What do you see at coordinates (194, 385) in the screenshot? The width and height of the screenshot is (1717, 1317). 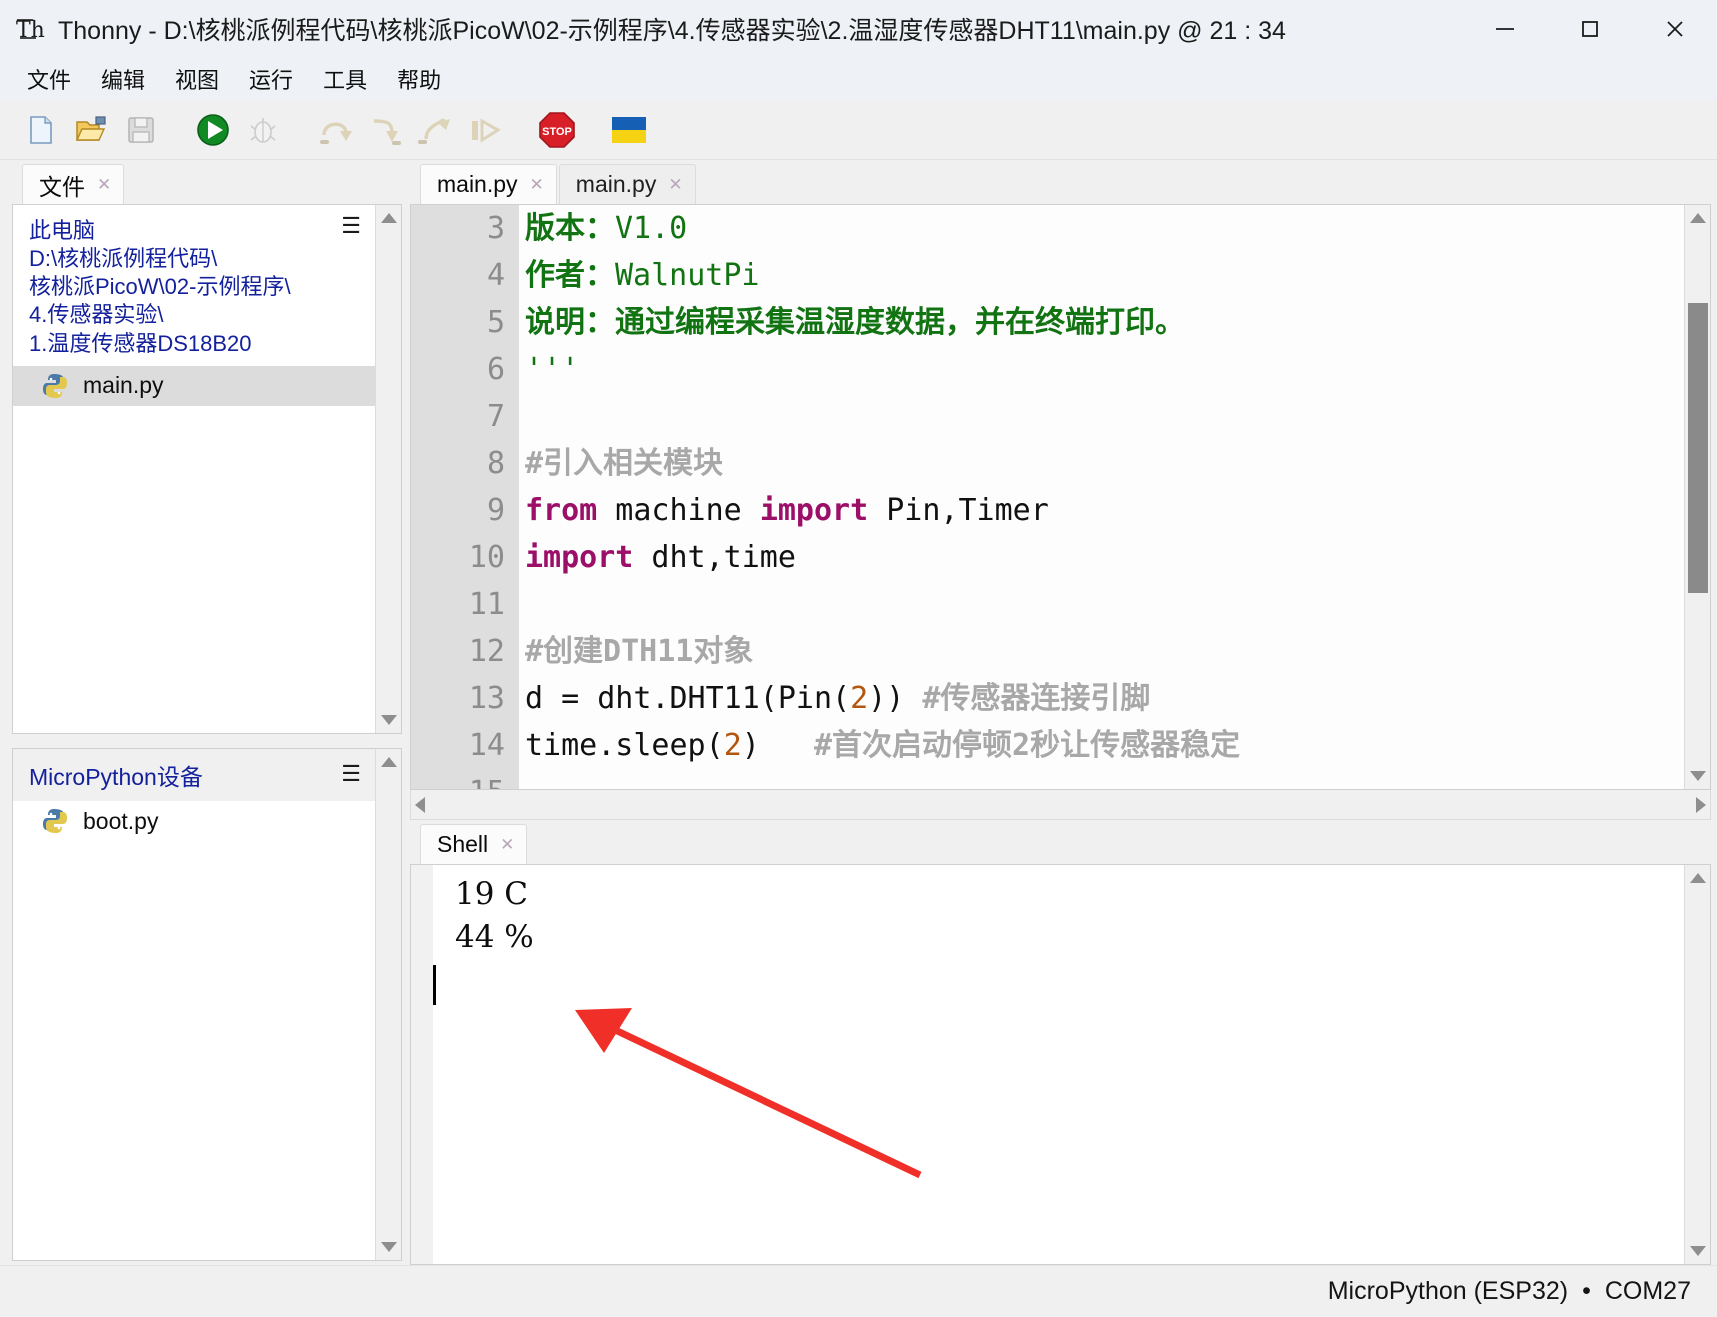 I see `file-item-main-py: main.py` at bounding box center [194, 385].